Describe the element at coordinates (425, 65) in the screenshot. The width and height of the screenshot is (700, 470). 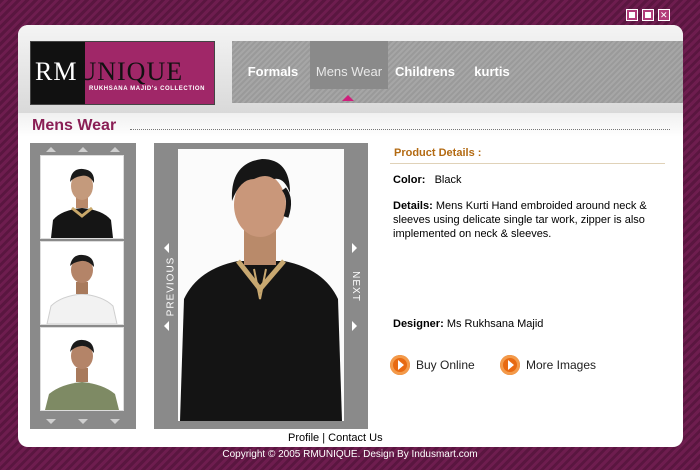
I see `nav-childrens: Childrens` at that location.